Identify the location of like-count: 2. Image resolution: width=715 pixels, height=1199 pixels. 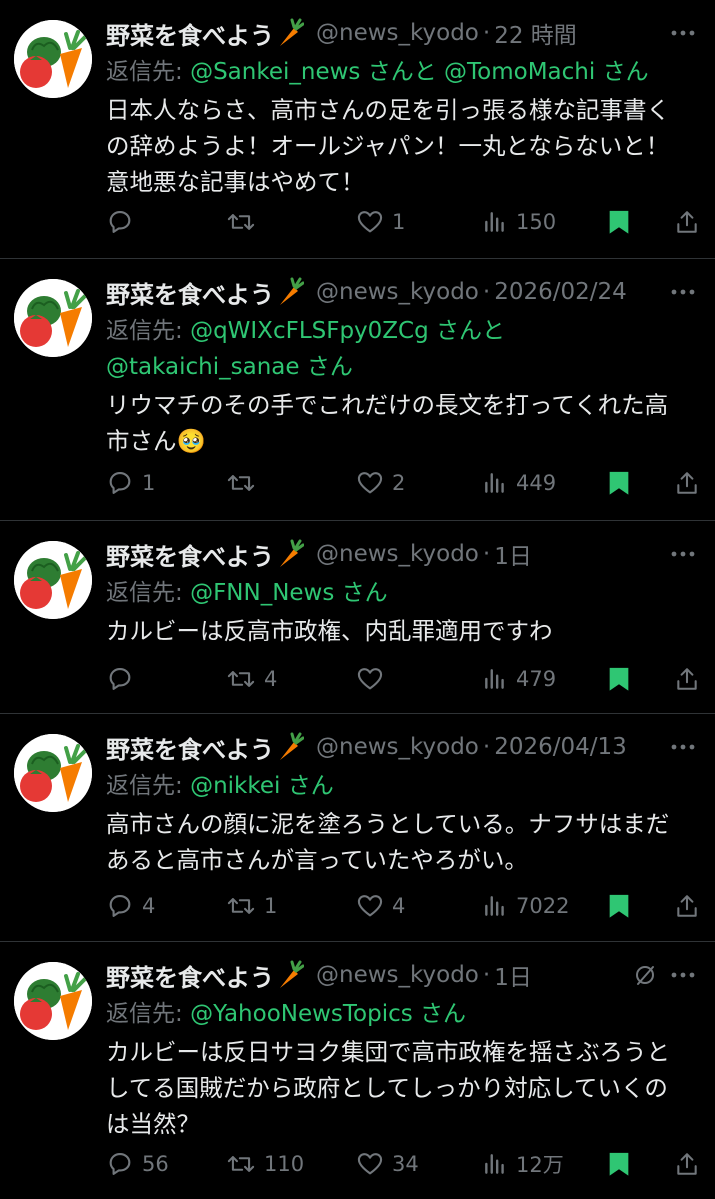
(399, 483).